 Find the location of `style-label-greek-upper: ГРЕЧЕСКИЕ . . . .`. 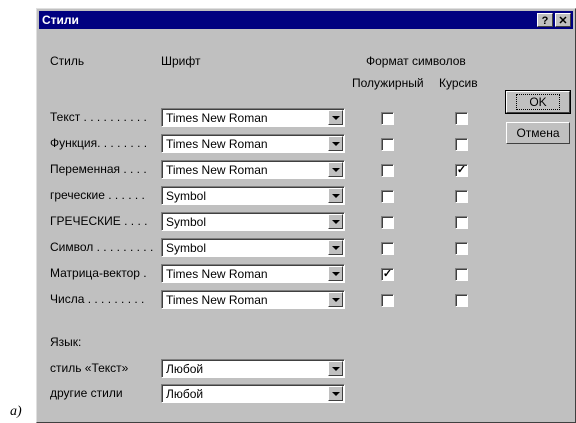

style-label-greek-upper: ГРЕЧЕСКИЕ . . . . is located at coordinates (99, 221).